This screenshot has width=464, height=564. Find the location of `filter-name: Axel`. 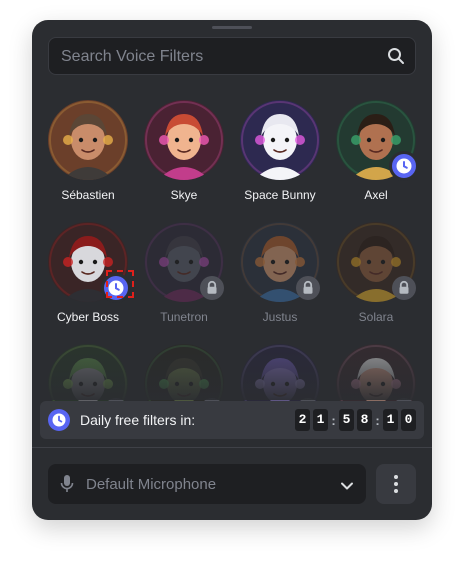

filter-name: Axel is located at coordinates (376, 195).